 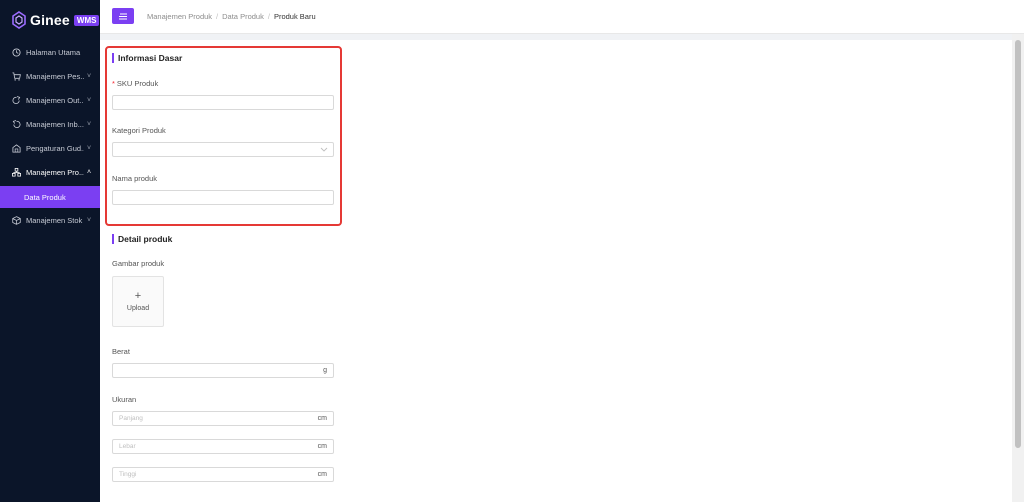 What do you see at coordinates (223, 370) in the screenshot?
I see `berat-input: g` at bounding box center [223, 370].